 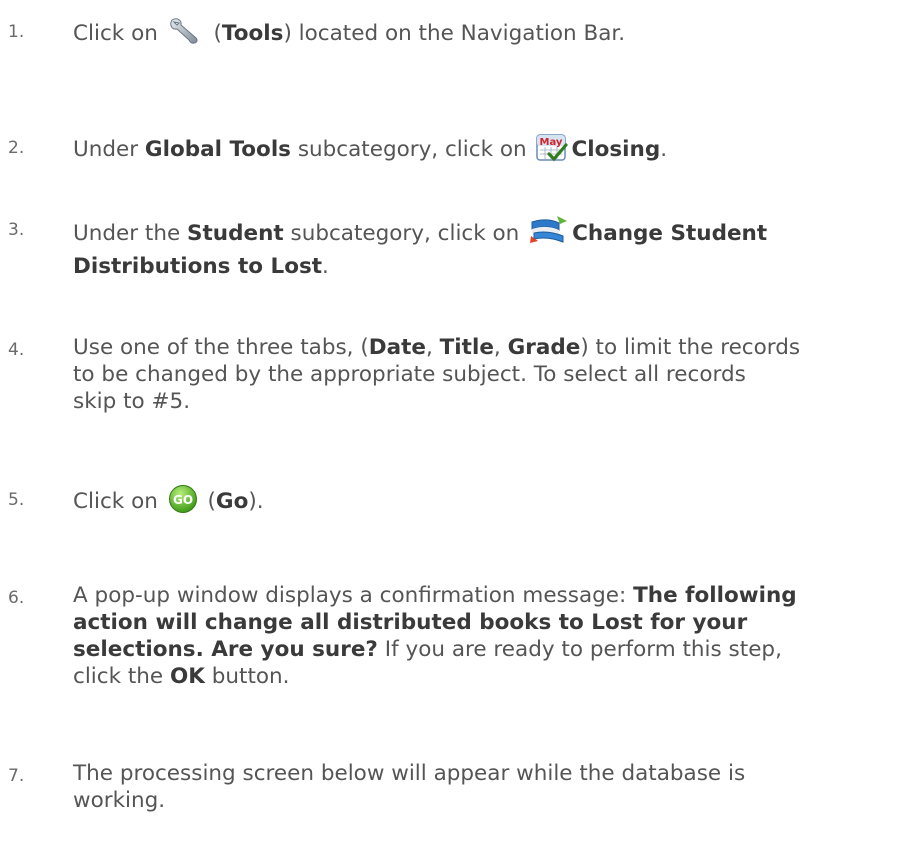 I want to click on bold-term: Change Student, so click(x=670, y=233).